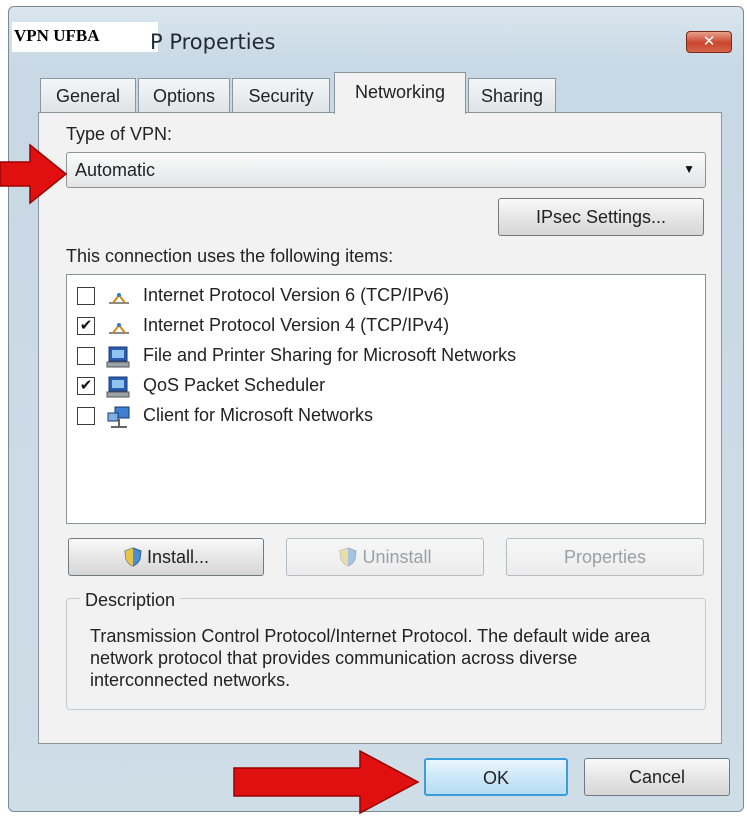 This screenshot has height=816, width=747. Describe the element at coordinates (119, 134) in the screenshot. I see `vpn-type-label: Type of VPN:` at that location.